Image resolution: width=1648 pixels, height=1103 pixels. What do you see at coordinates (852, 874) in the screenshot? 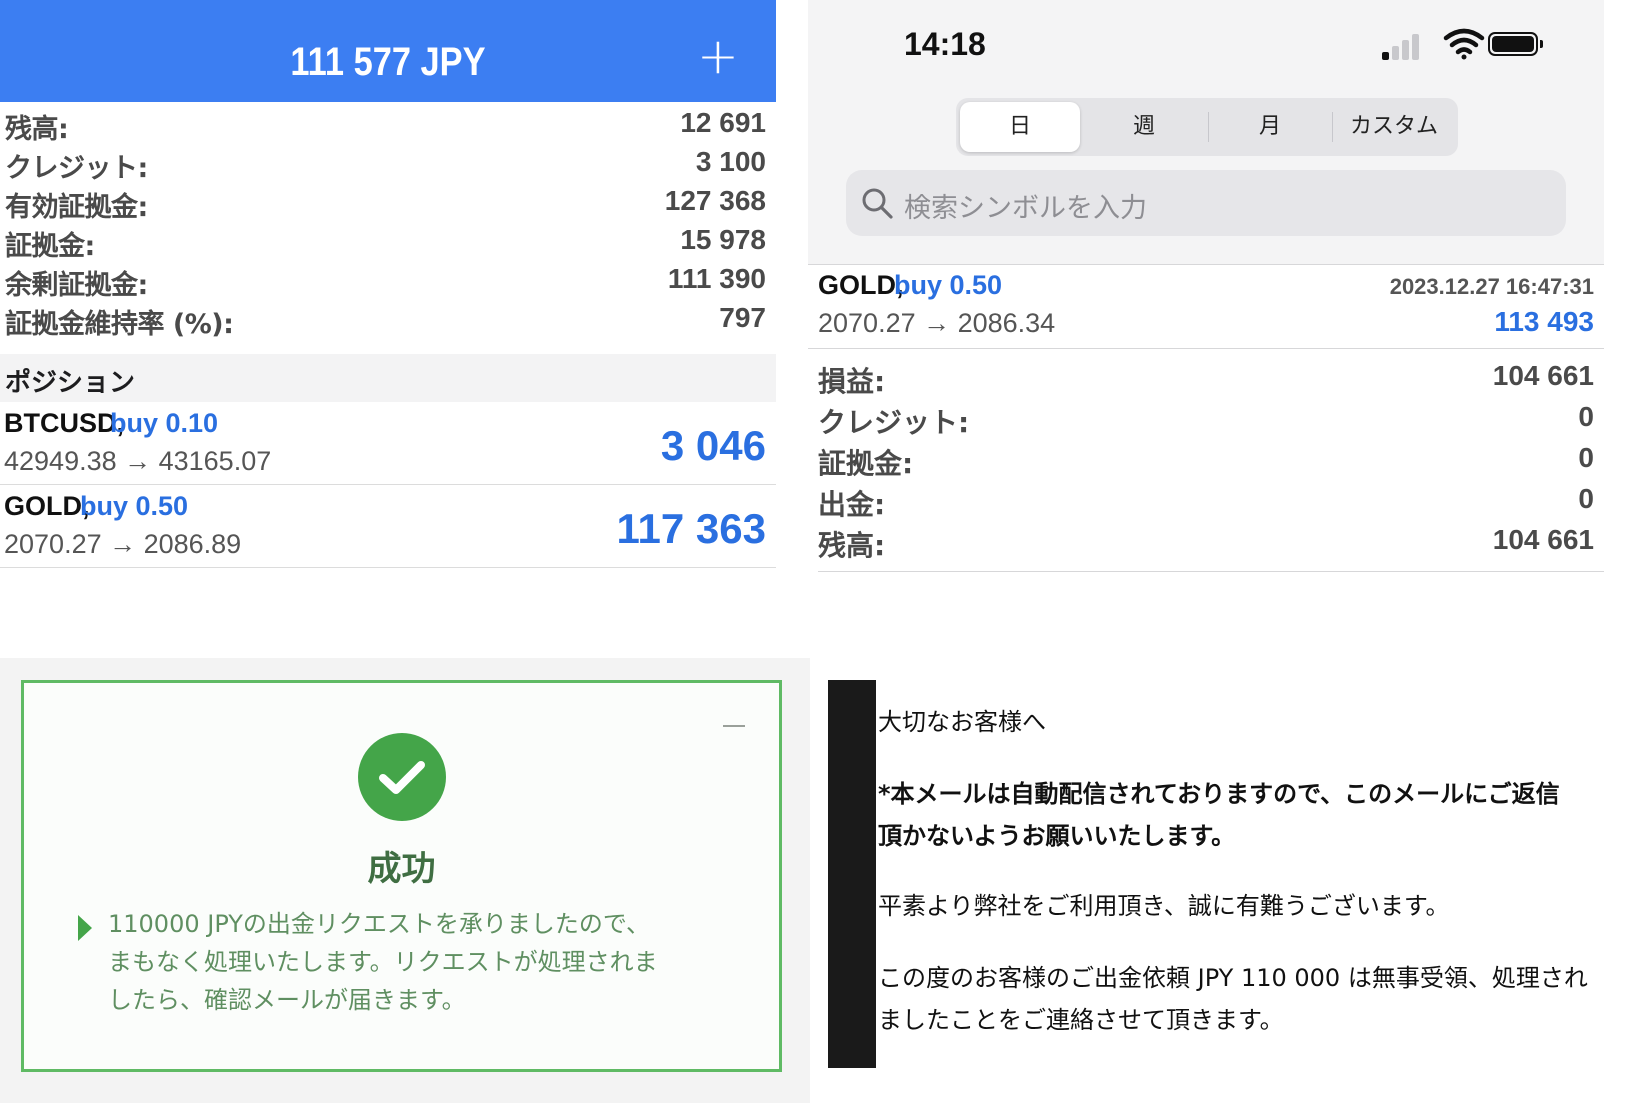
I see `redaction-bar` at bounding box center [852, 874].